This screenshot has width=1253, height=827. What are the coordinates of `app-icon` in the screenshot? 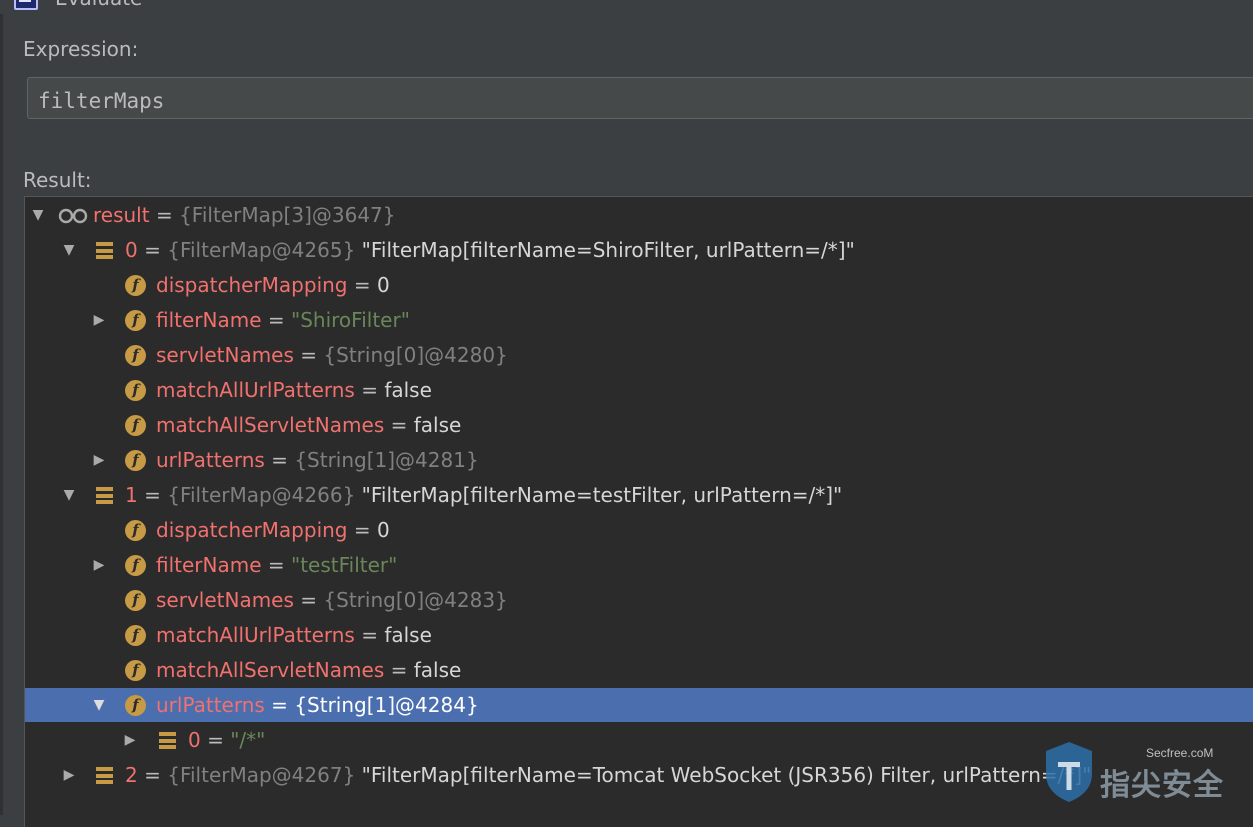 It's located at (26, 5).